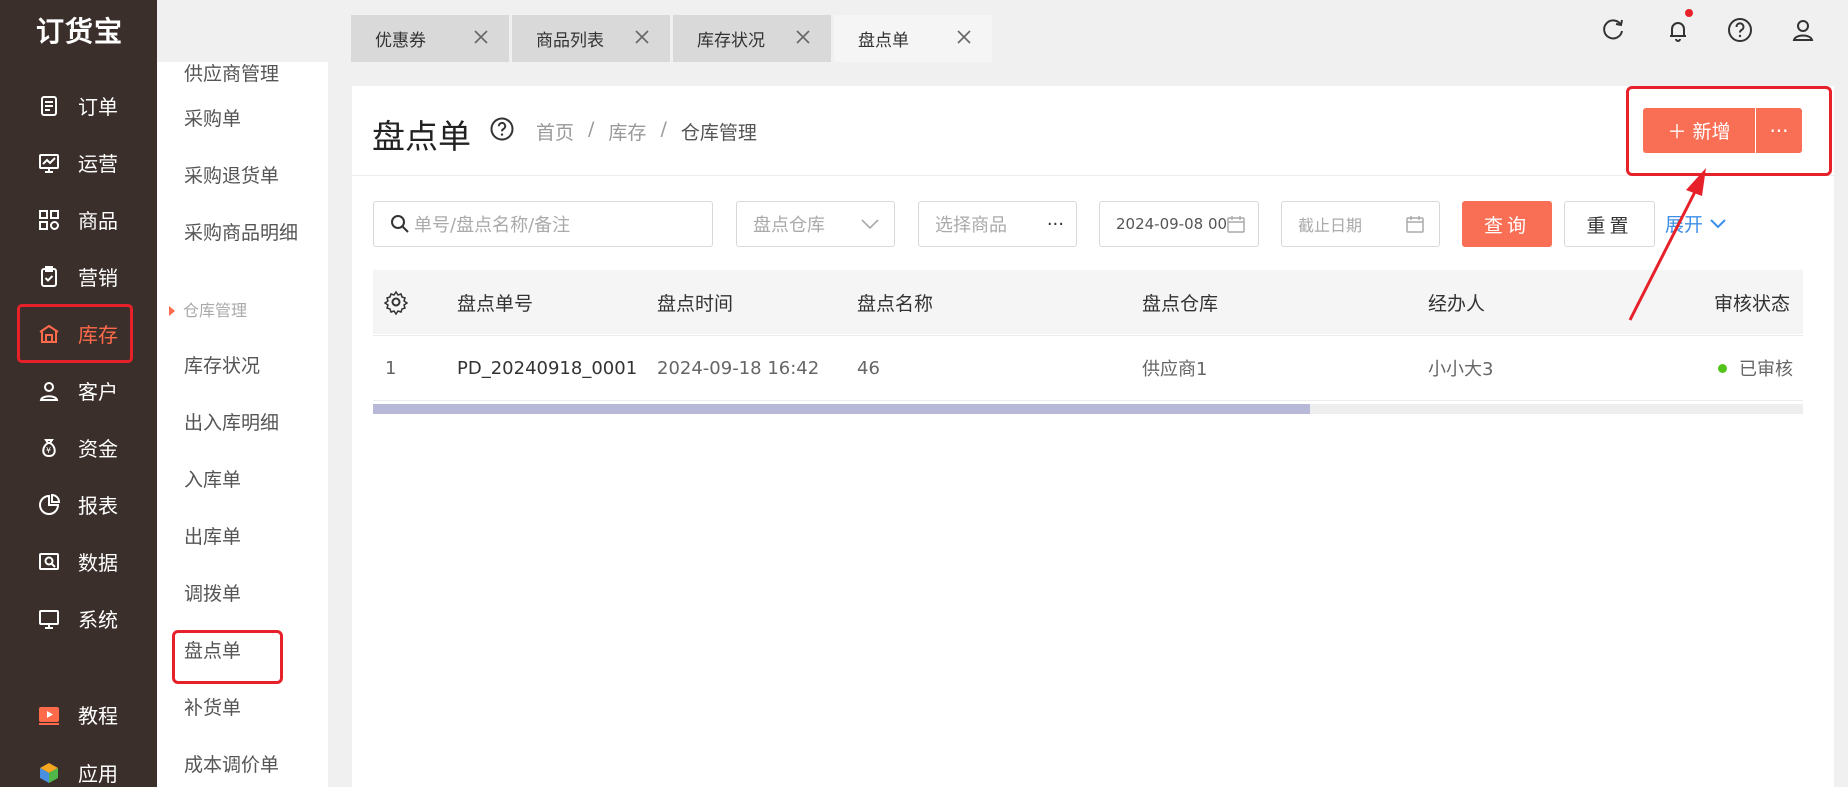 This screenshot has height=787, width=1848. What do you see at coordinates (1609, 224) in the screenshot?
I see `reset-button: 重置` at bounding box center [1609, 224].